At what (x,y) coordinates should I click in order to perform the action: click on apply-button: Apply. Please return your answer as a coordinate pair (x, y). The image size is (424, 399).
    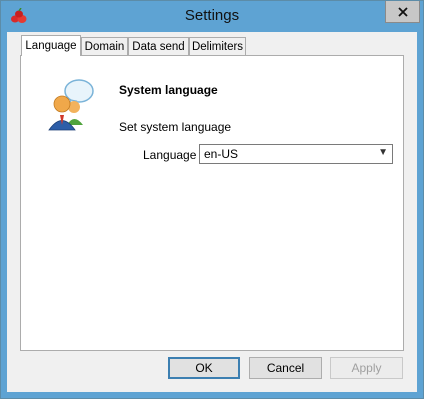
    Looking at the image, I should click on (366, 368).